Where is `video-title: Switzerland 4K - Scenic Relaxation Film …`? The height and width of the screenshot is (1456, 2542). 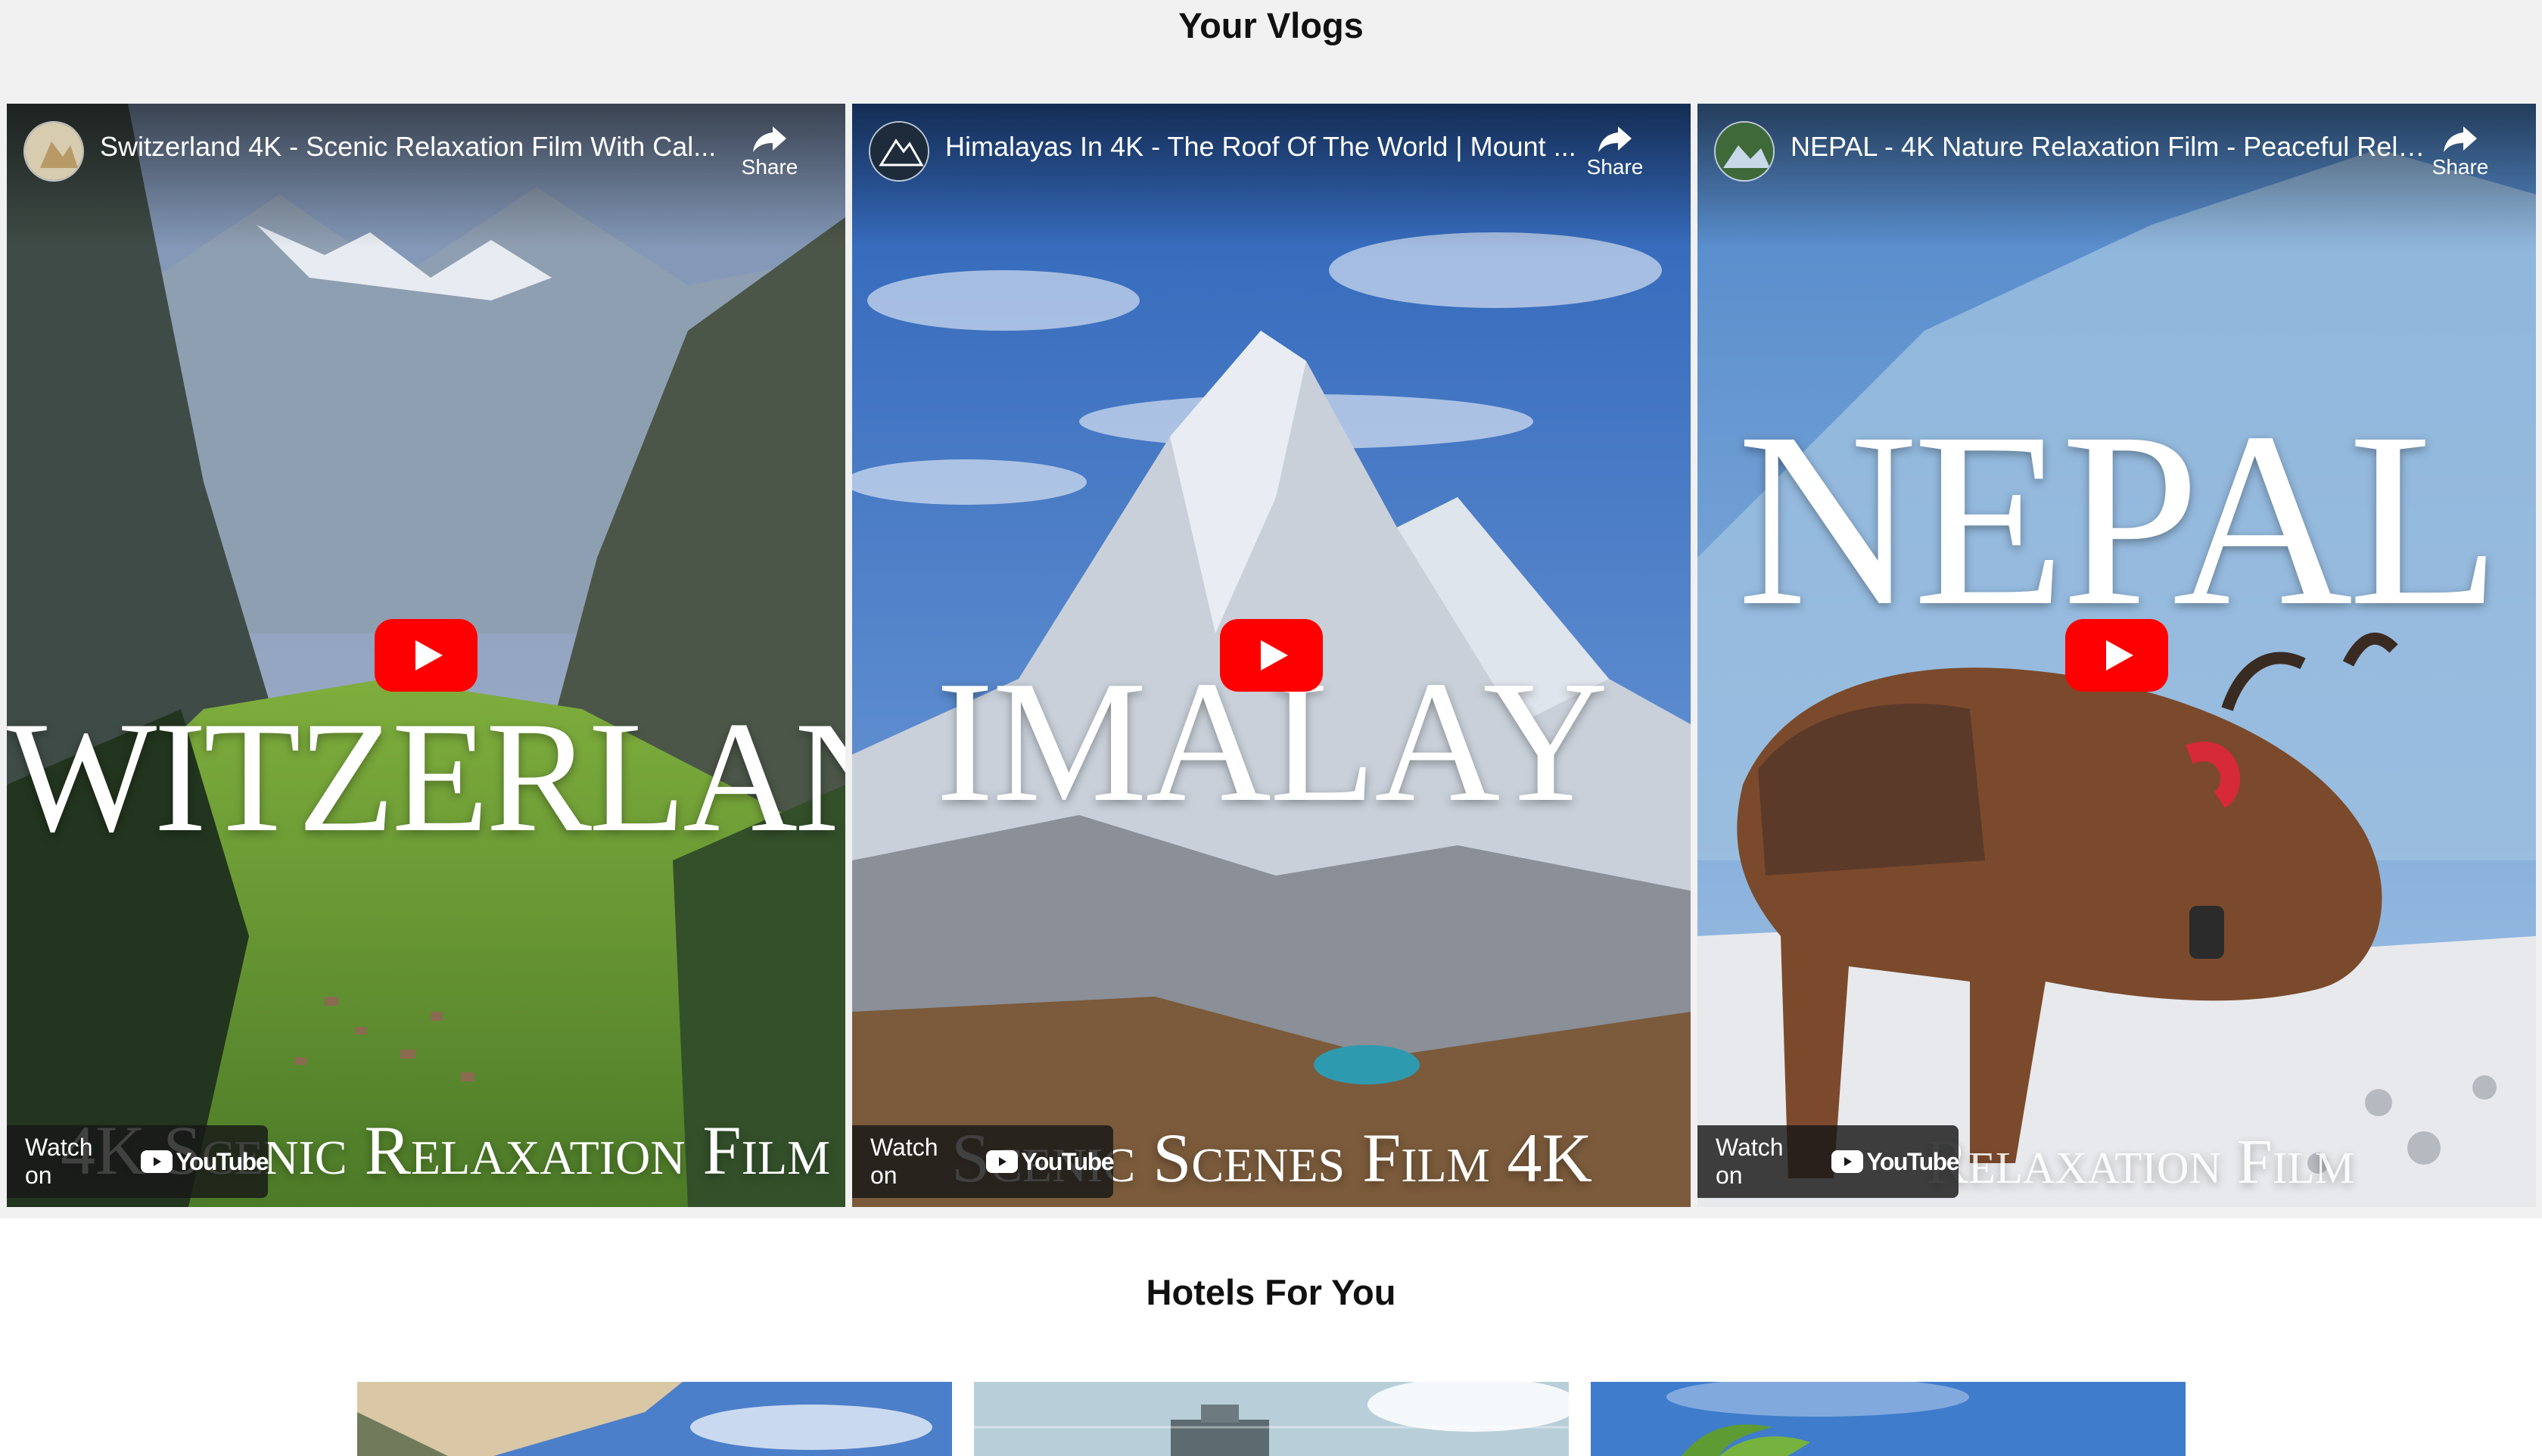 video-title: Switzerland 4K - Scenic Relaxation Film … is located at coordinates (418, 147).